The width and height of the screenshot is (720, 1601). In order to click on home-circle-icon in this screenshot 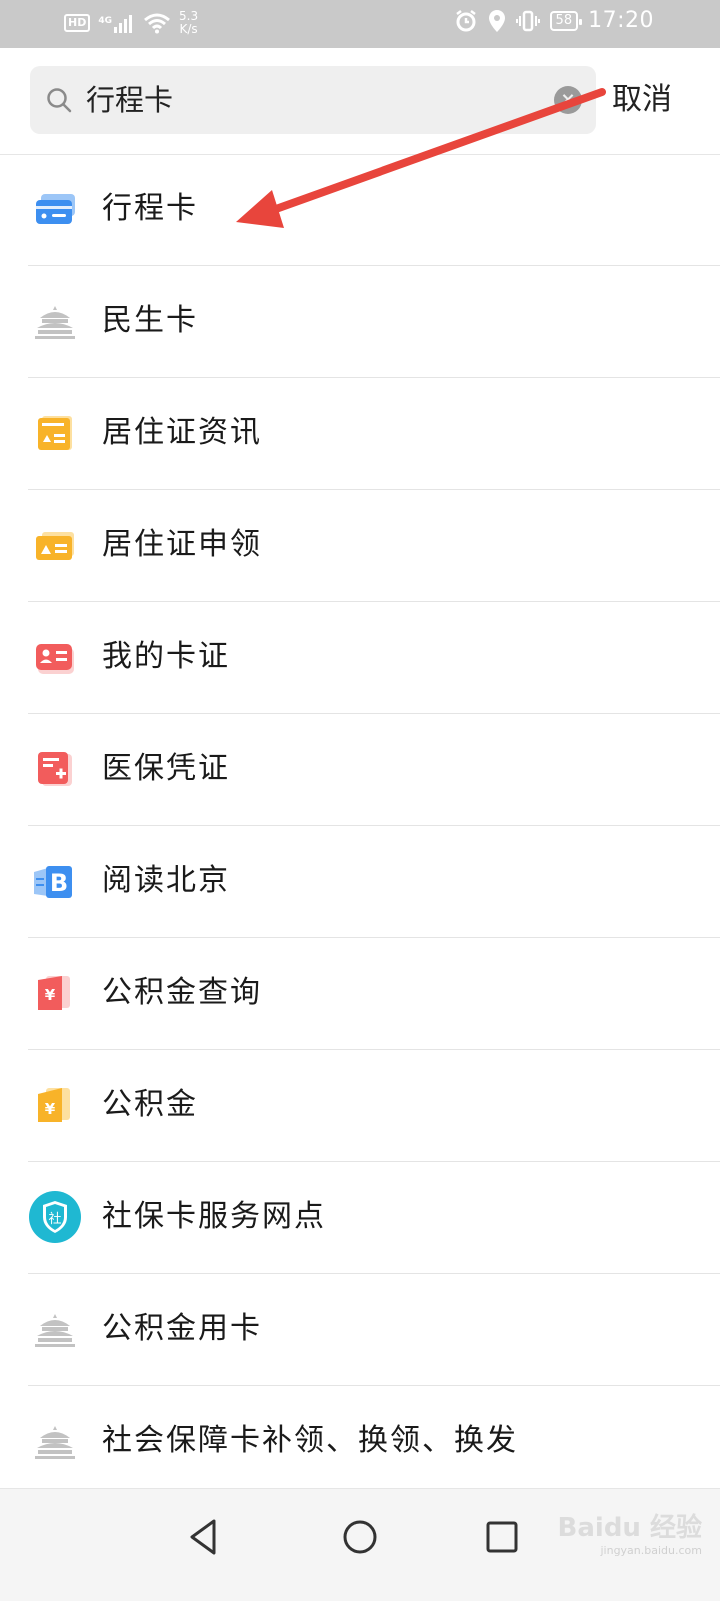, I will do `click(360, 1537)`.